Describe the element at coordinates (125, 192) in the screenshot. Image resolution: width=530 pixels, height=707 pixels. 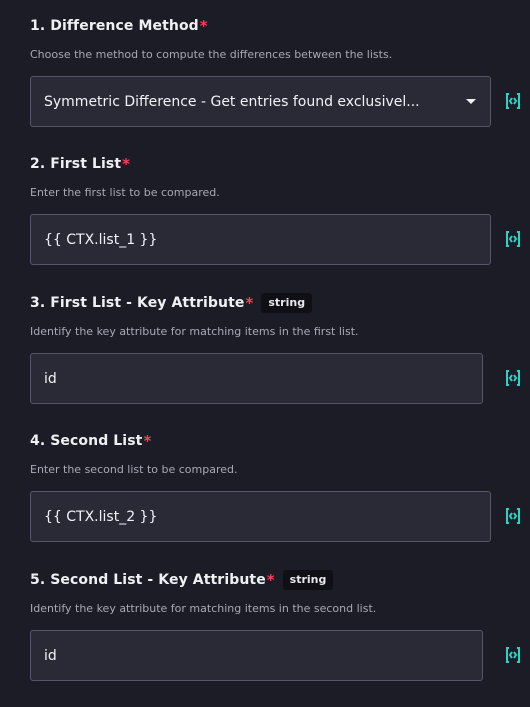
I see `field-description: Enter the first list to be compared.` at that location.